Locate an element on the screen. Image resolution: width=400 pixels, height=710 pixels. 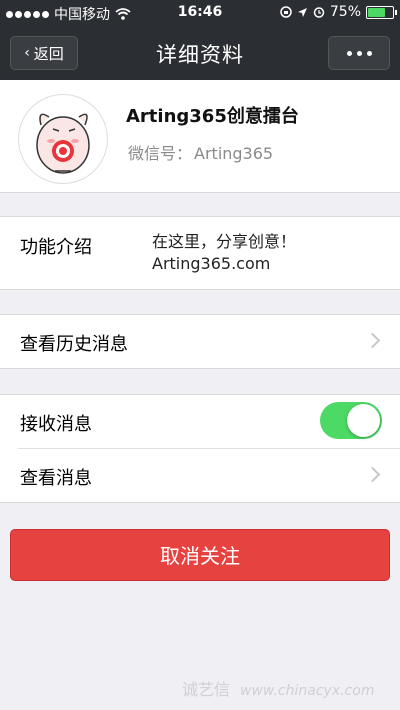
view-messages-label: 查看消息 is located at coordinates (56, 478).